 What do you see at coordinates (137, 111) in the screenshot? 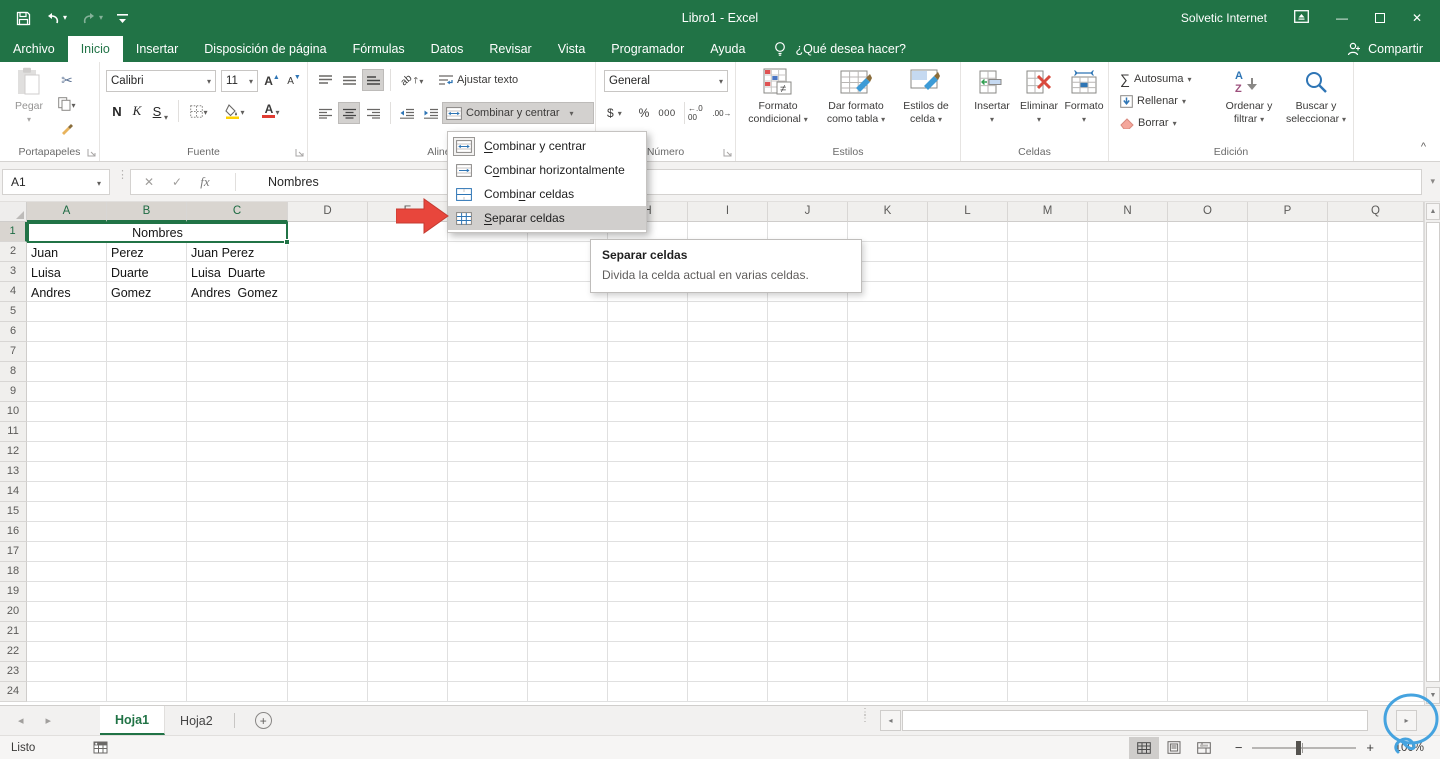
I see `italic-button: K` at bounding box center [137, 111].